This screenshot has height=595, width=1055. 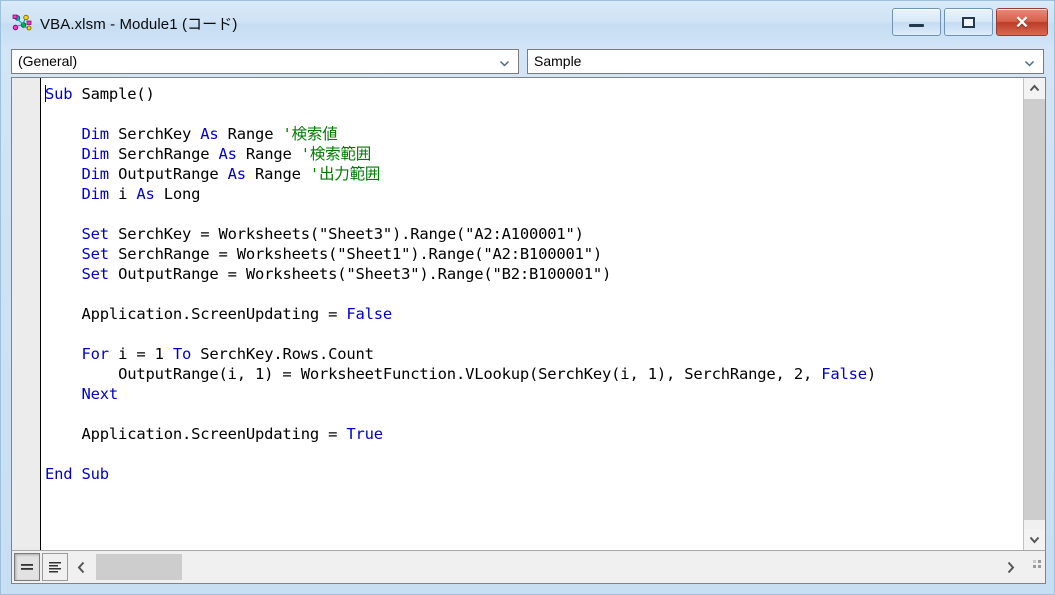 I want to click on horizontal-scroll-thumb, so click(x=139, y=567).